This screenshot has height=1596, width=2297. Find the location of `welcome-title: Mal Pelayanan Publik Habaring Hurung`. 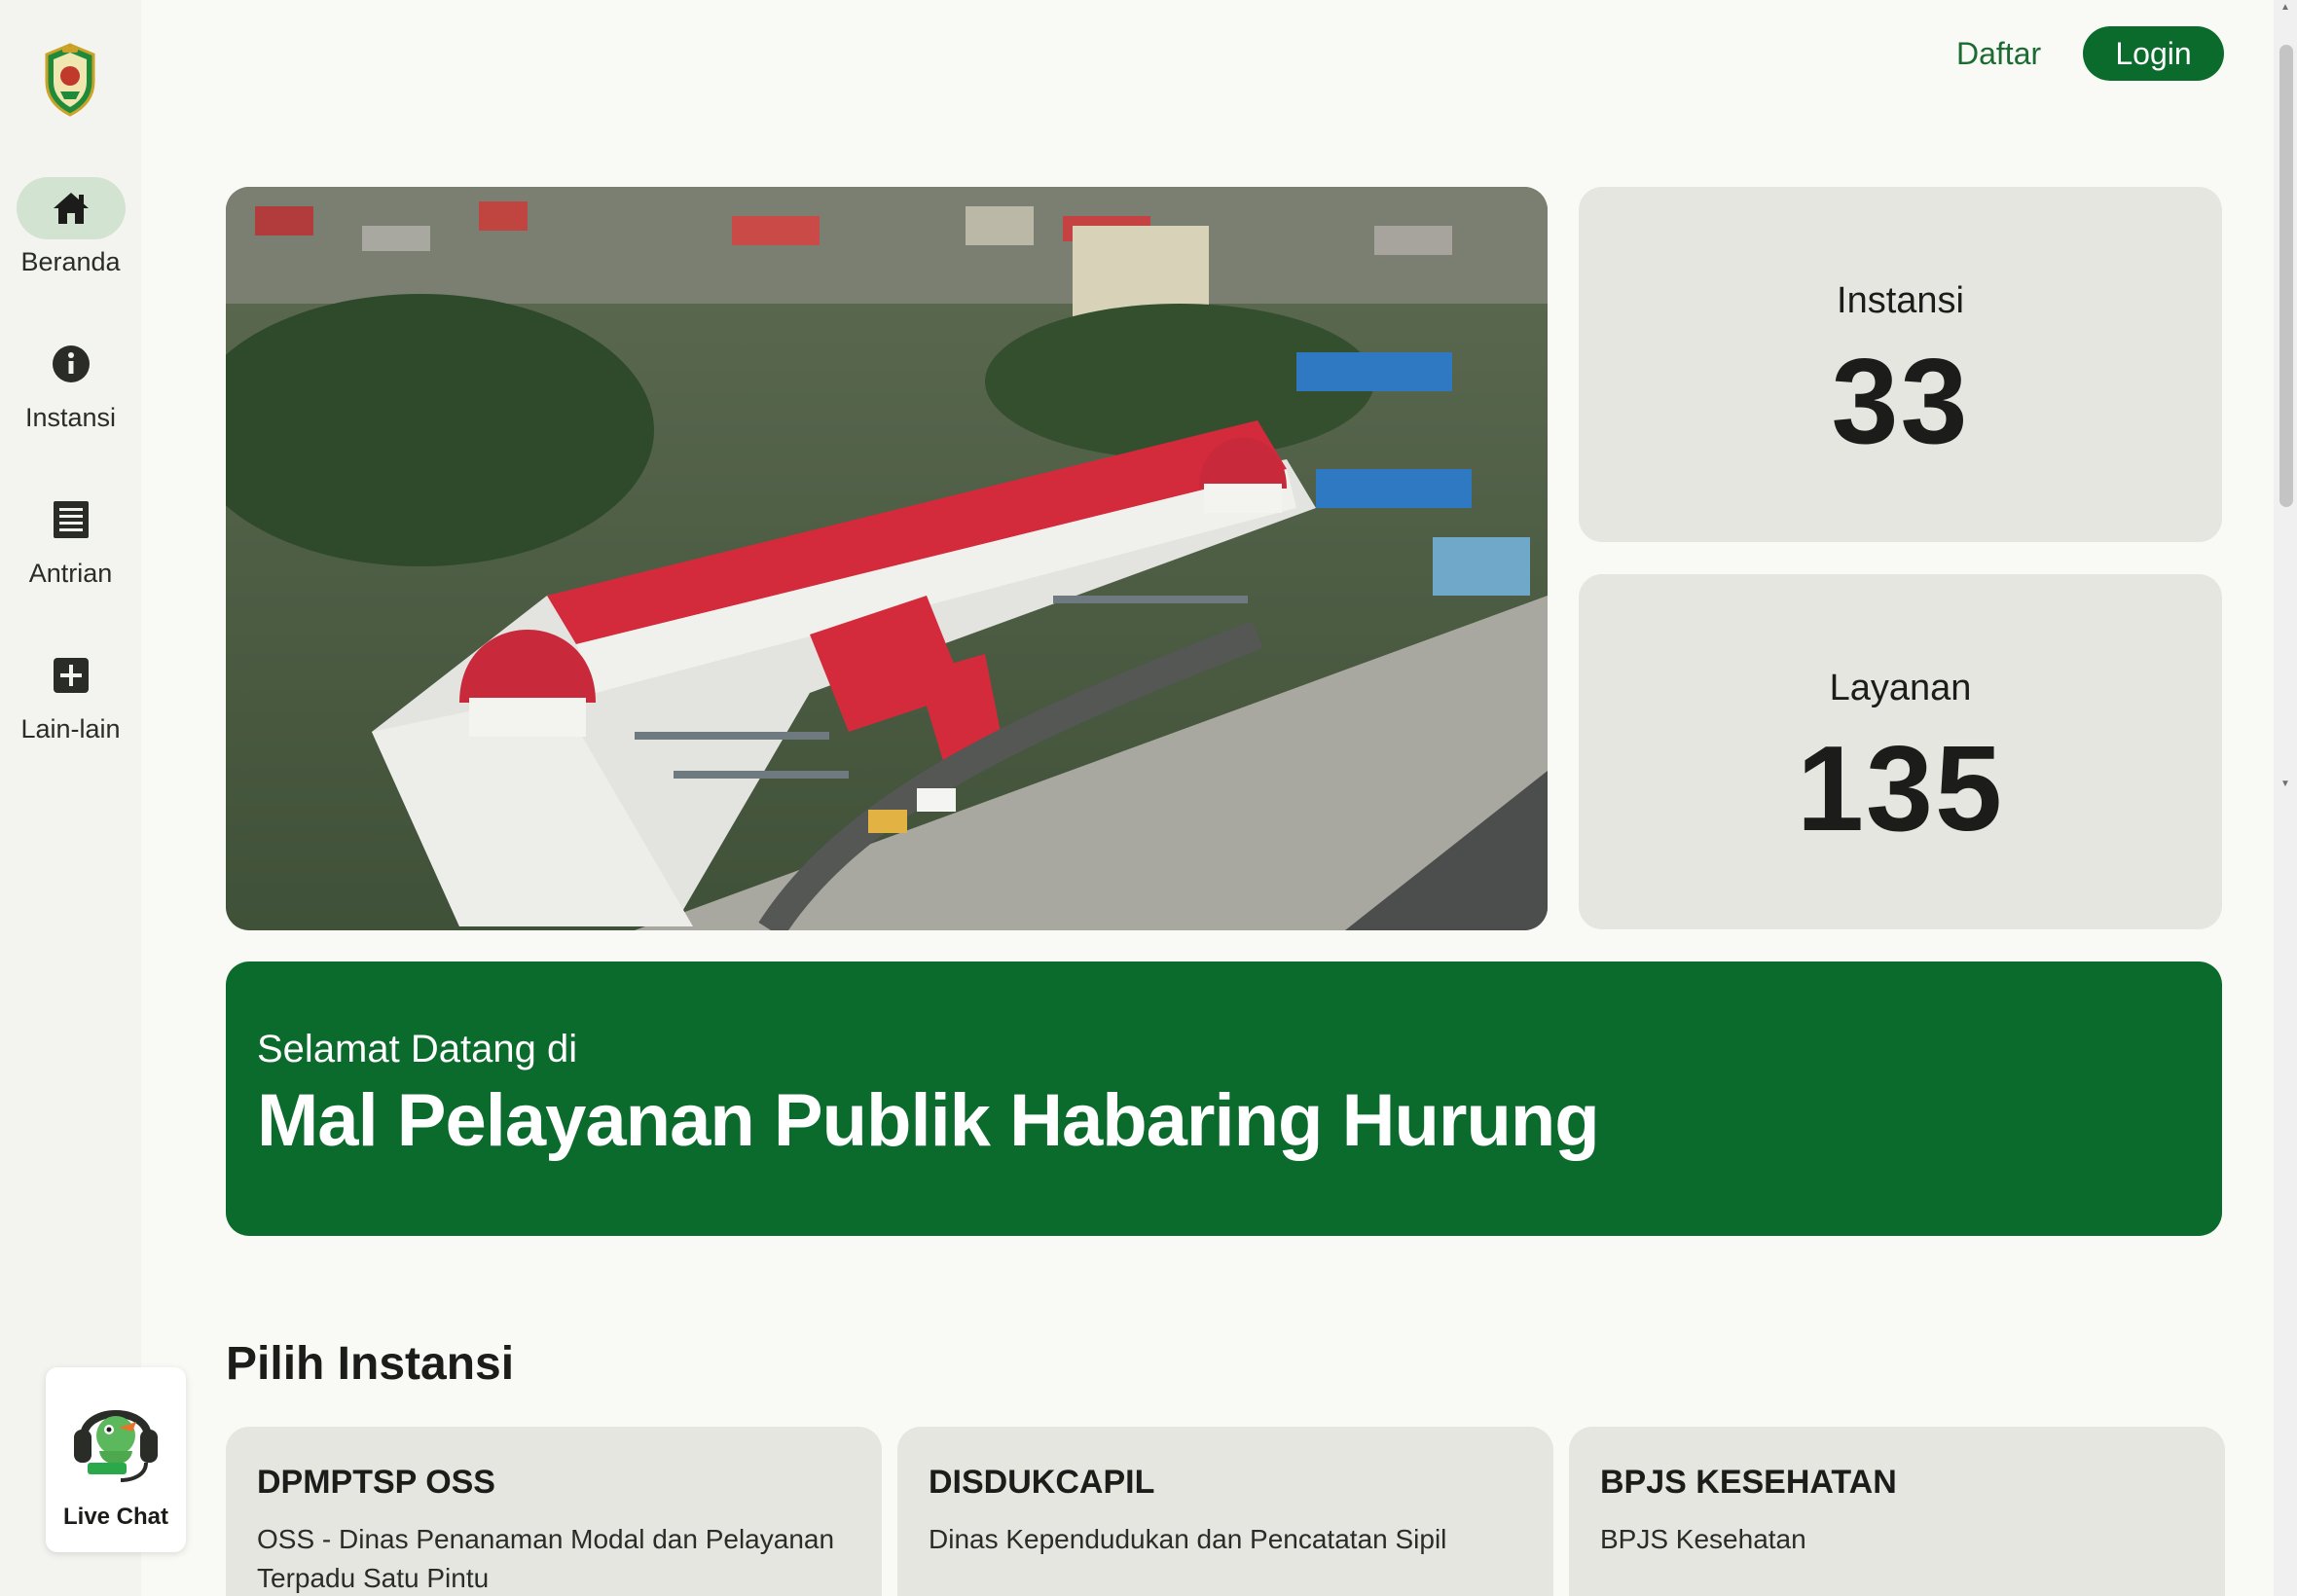

welcome-title: Mal Pelayanan Publik Habaring Hurung is located at coordinates (929, 1120).